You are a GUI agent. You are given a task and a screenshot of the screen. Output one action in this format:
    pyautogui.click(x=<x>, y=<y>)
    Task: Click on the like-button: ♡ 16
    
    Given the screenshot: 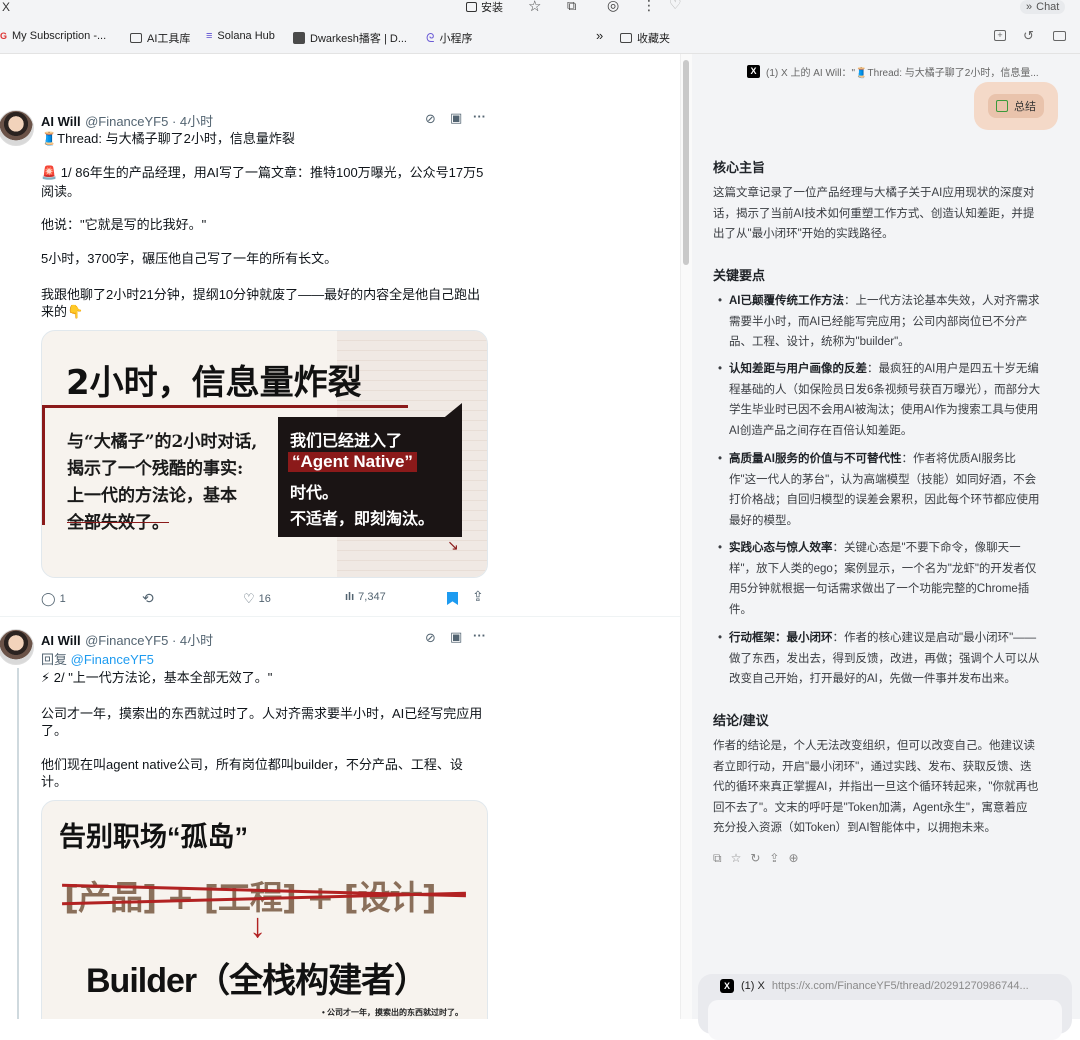 What is the action you would take?
    pyautogui.click(x=257, y=599)
    